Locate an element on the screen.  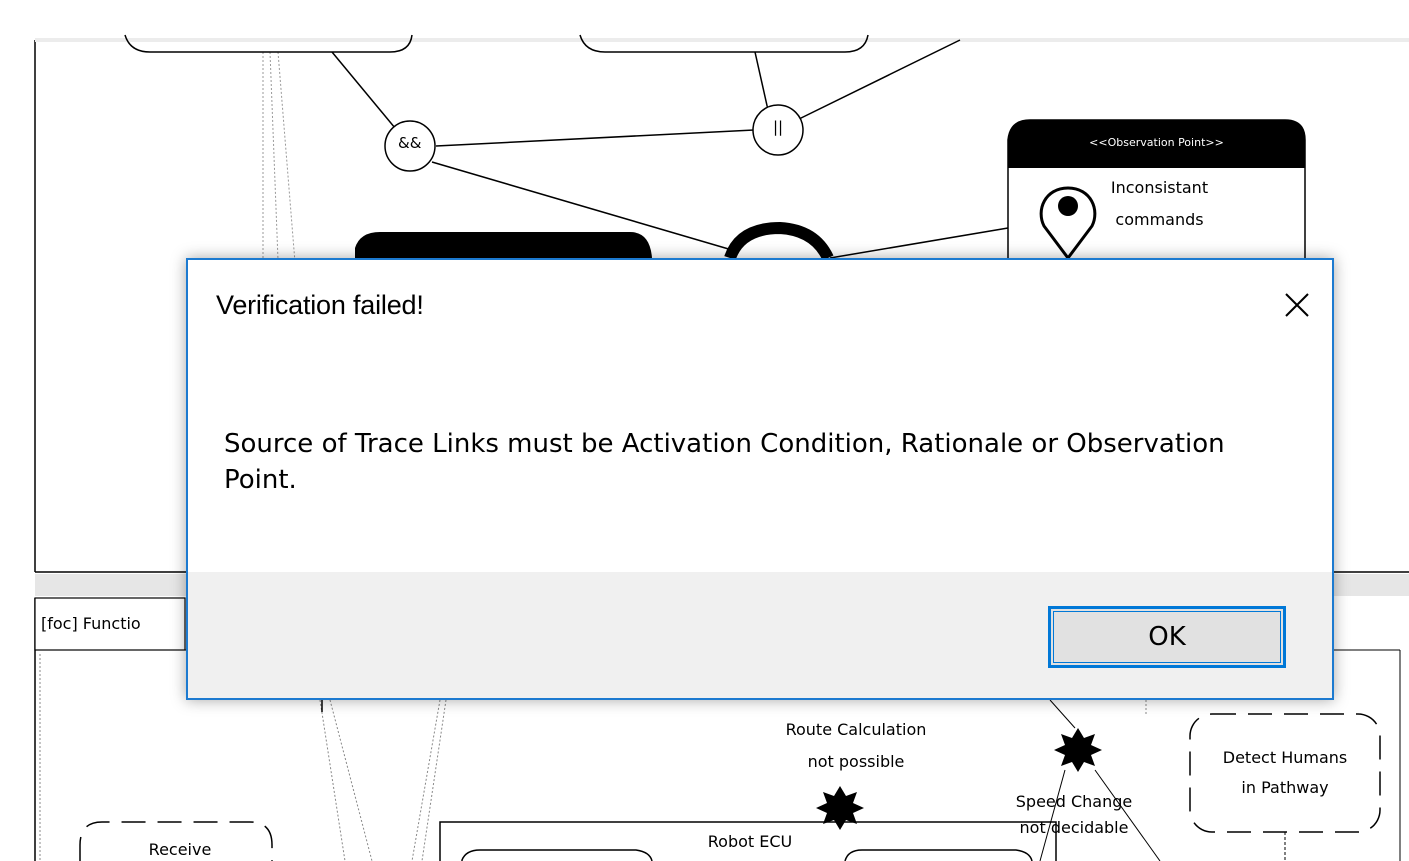
speed-change-label-2: not decidable is located at coordinates (1074, 827).